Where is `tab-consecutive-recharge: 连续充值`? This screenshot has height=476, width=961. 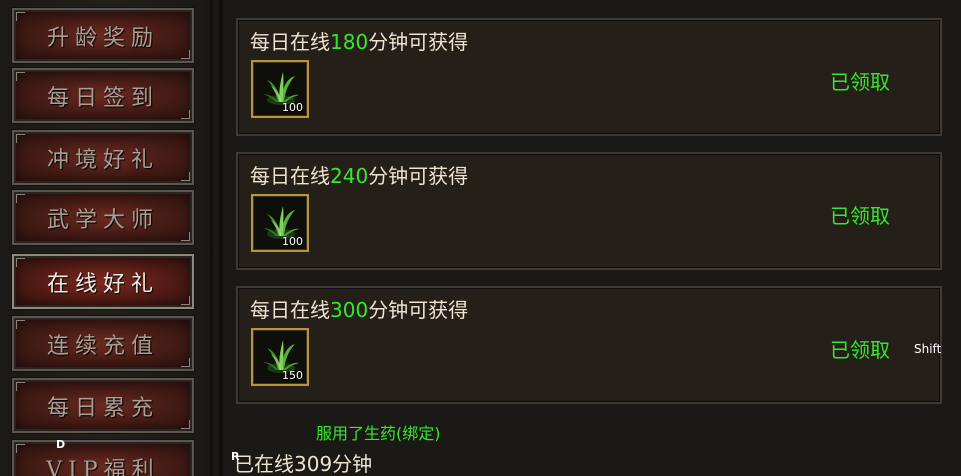 tab-consecutive-recharge: 连续充值 is located at coordinates (103, 343).